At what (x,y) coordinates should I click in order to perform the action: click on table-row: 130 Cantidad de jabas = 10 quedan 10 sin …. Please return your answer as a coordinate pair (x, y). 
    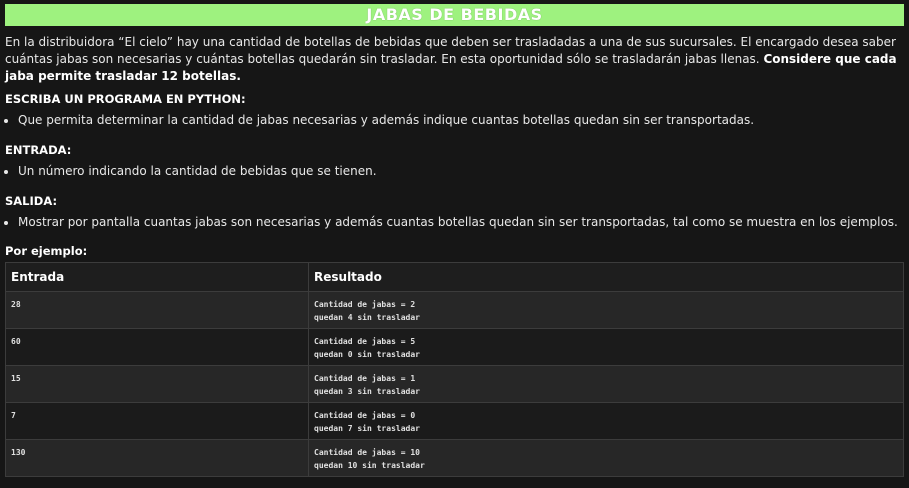
    Looking at the image, I should click on (454, 458).